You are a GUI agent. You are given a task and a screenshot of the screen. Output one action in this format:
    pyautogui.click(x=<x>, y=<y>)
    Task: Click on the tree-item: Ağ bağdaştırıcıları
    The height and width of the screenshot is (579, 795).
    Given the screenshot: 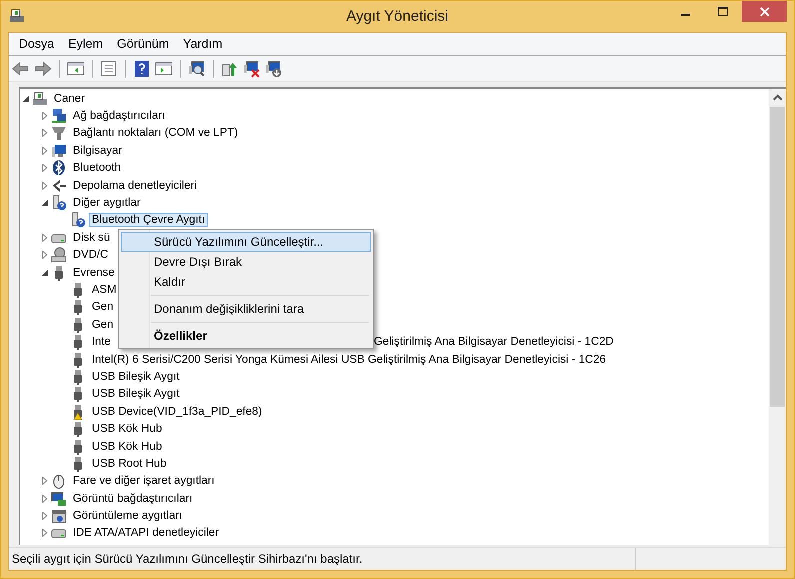 What is the action you would take?
    pyautogui.click(x=119, y=116)
    